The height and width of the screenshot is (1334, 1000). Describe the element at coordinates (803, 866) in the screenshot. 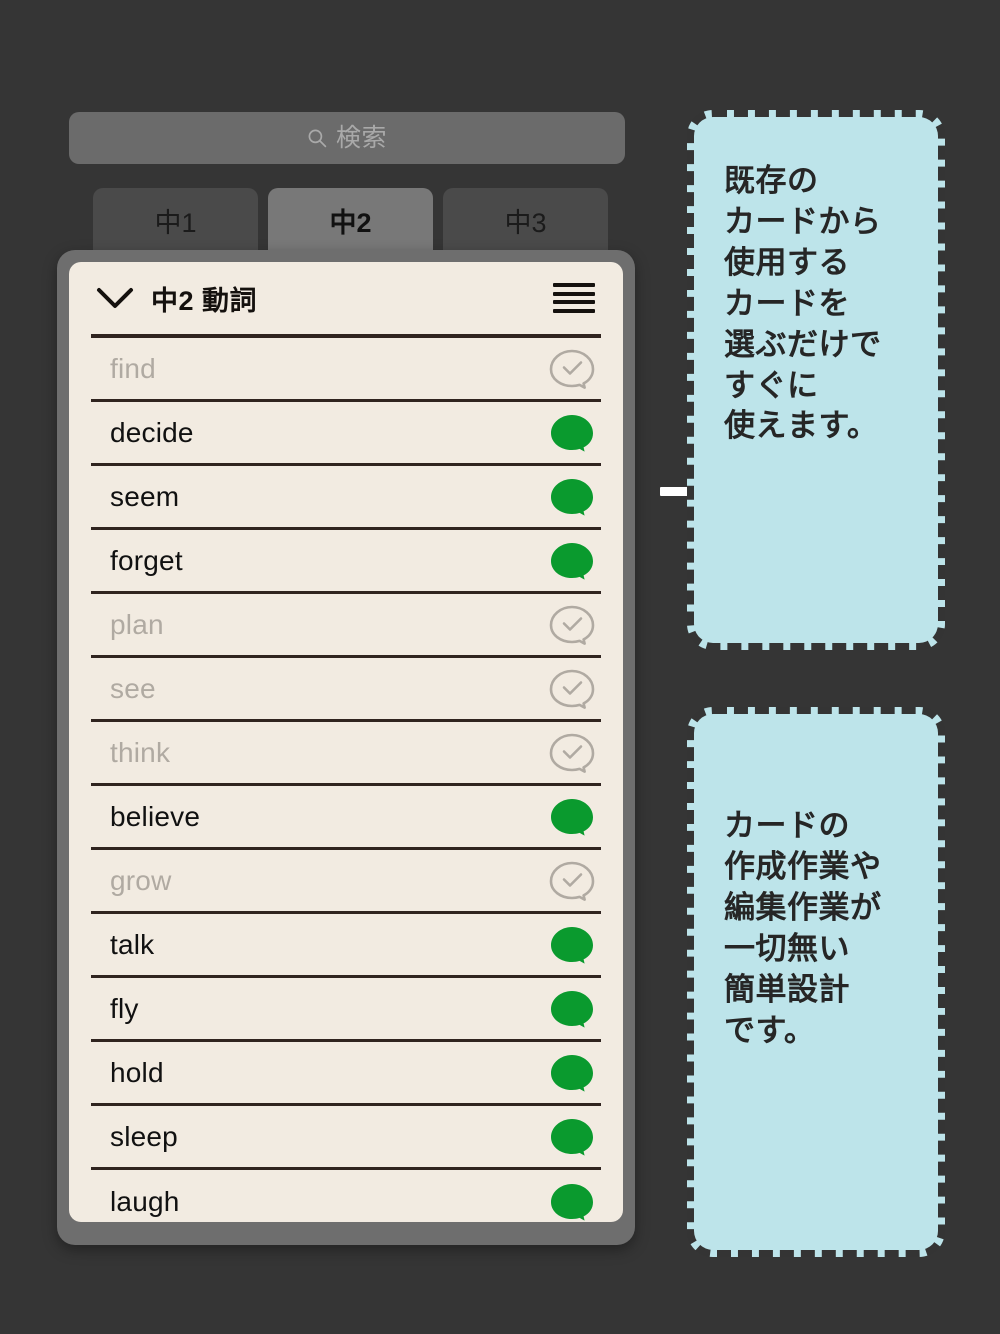

I see `callout-line: 作成作業や` at that location.